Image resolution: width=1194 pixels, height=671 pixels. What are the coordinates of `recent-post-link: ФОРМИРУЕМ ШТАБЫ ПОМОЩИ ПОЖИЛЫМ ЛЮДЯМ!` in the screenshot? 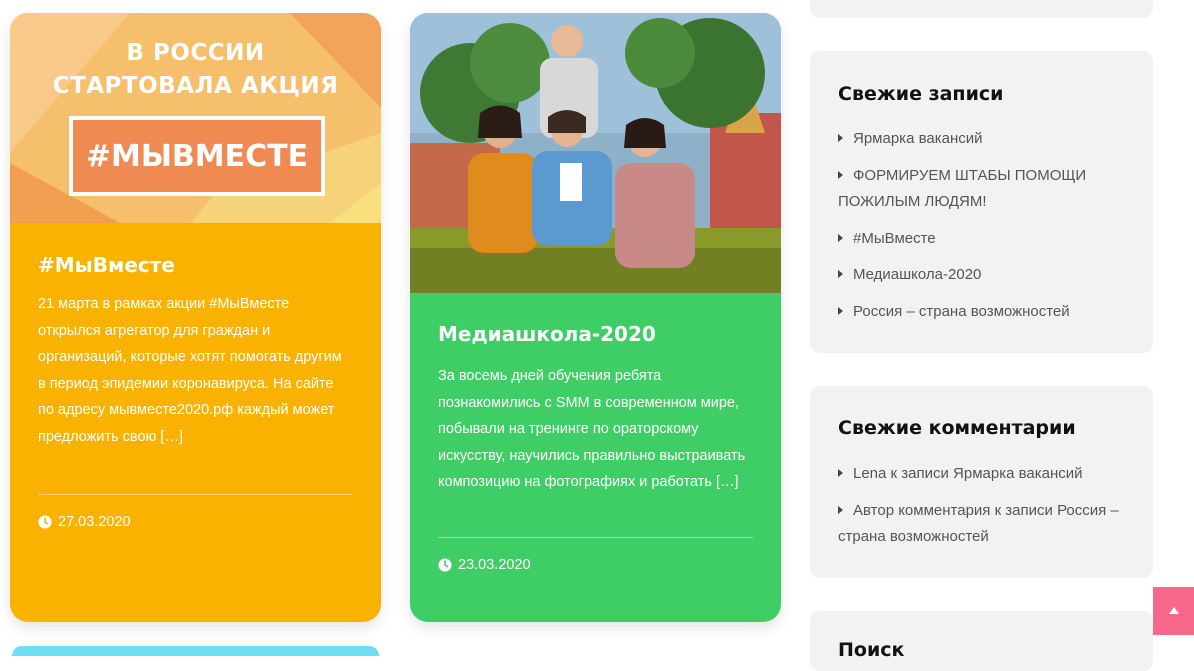 It's located at (988, 189).